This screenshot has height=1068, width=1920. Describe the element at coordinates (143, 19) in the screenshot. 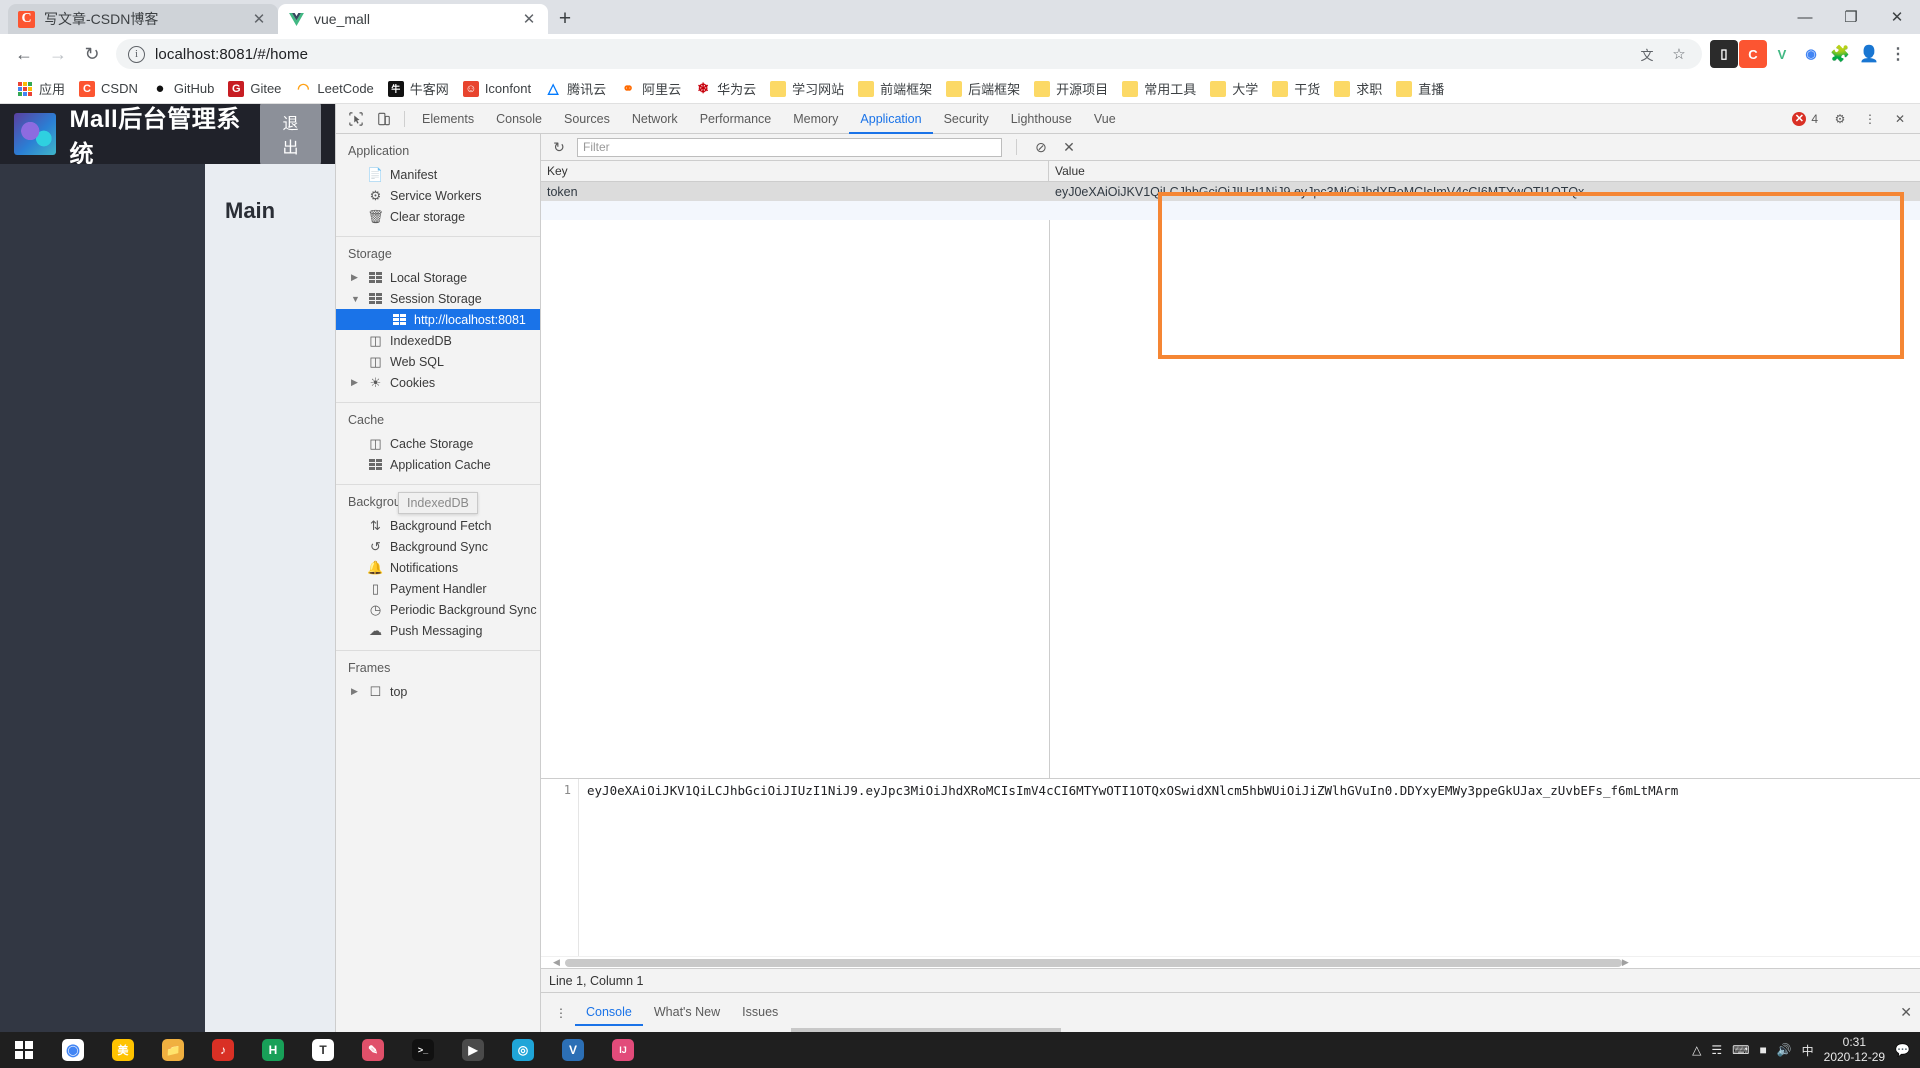

I see `browser-tab-csdn: C 写文章-CSDN博客 ✕` at that location.